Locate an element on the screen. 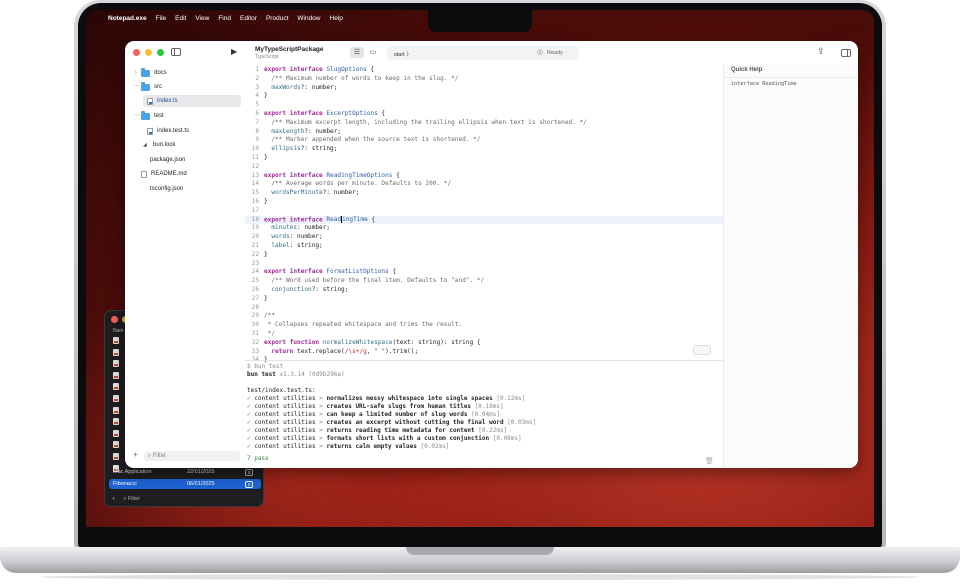  code-text: words: number; is located at coordinates (297, 237).